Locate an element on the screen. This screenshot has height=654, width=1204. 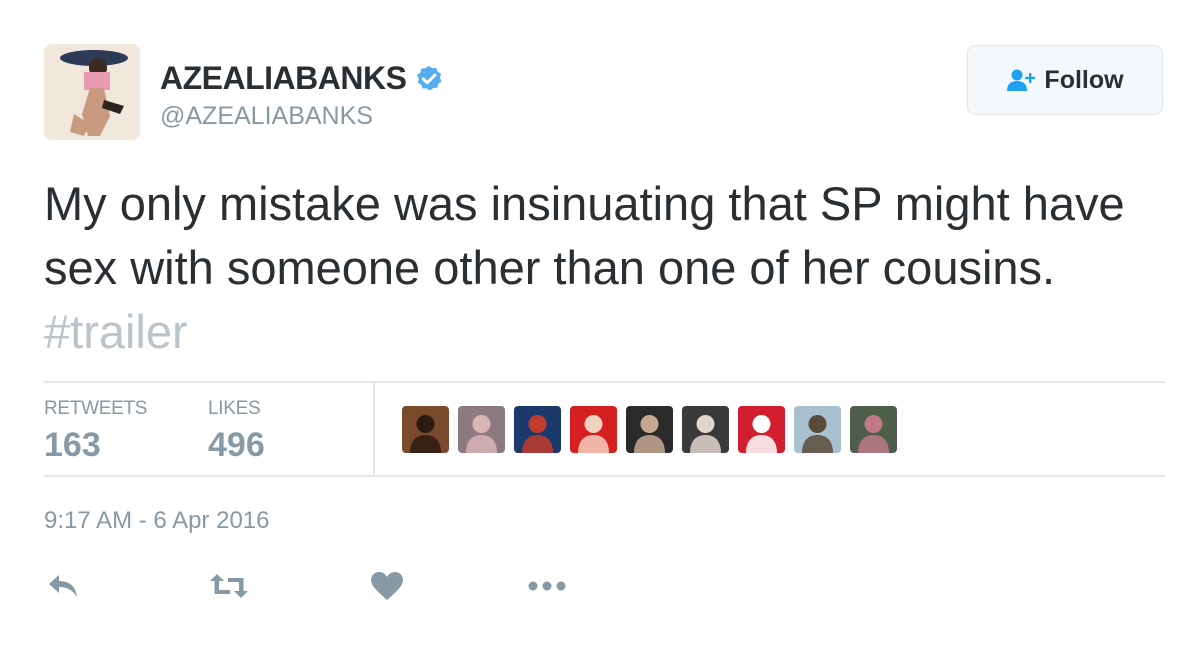
follow-button: Follow is located at coordinates (1065, 80).